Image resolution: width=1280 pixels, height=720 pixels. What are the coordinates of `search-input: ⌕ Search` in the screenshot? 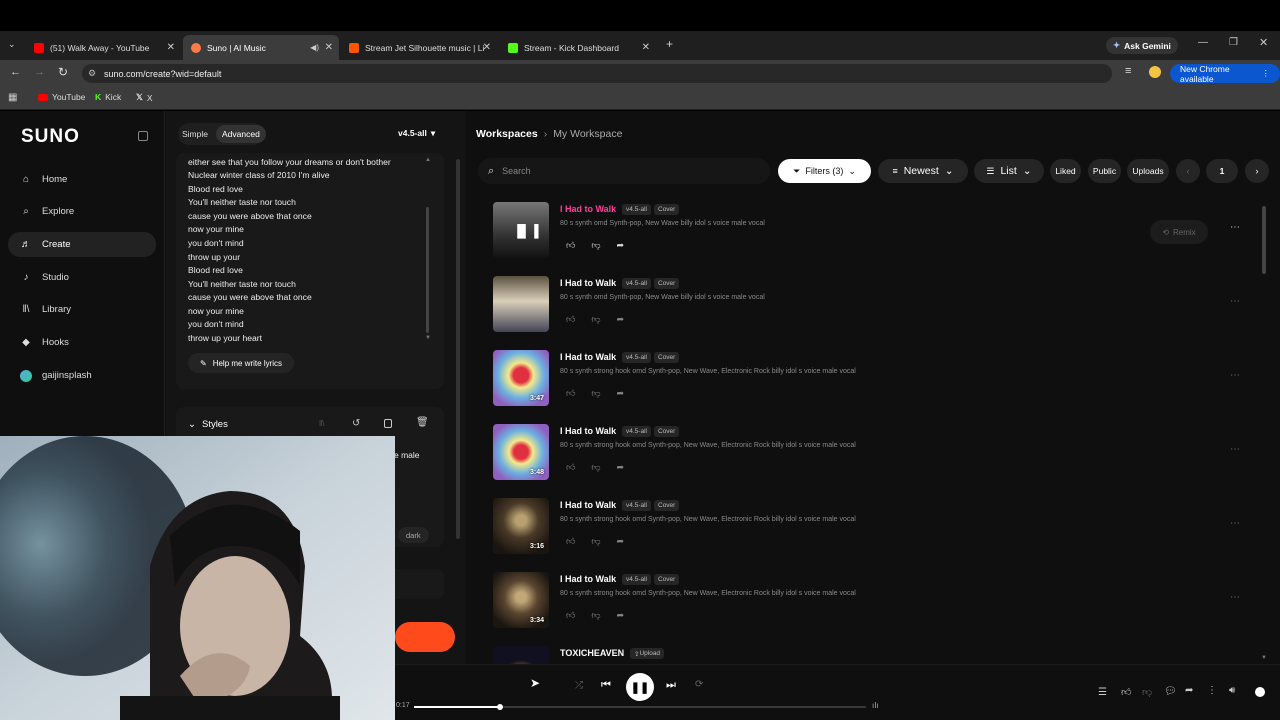 It's located at (624, 171).